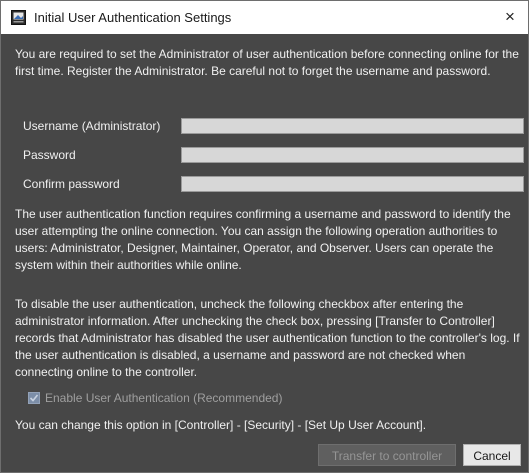  What do you see at coordinates (510, 17) in the screenshot?
I see `close-icon: ×` at bounding box center [510, 17].